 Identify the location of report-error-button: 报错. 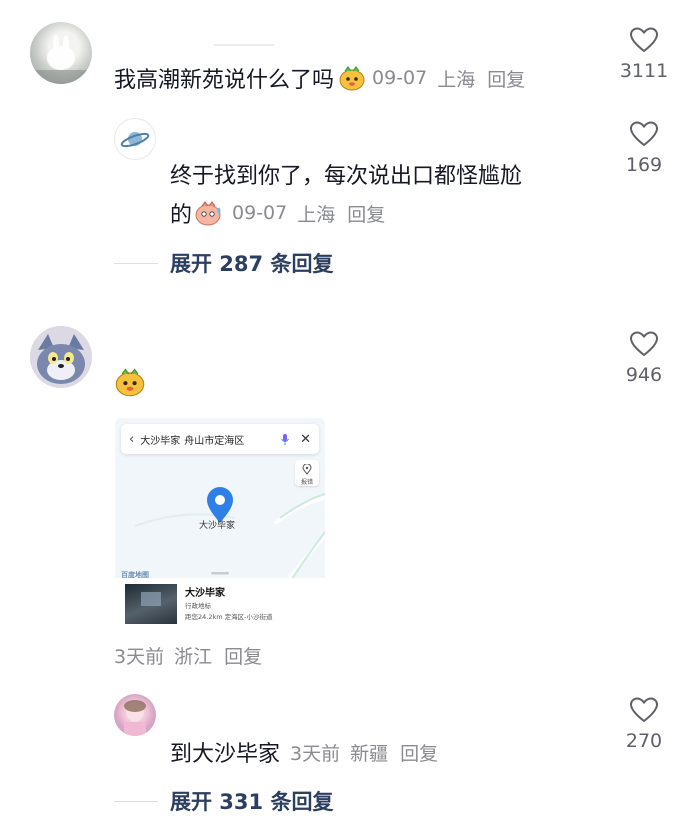
(307, 473).